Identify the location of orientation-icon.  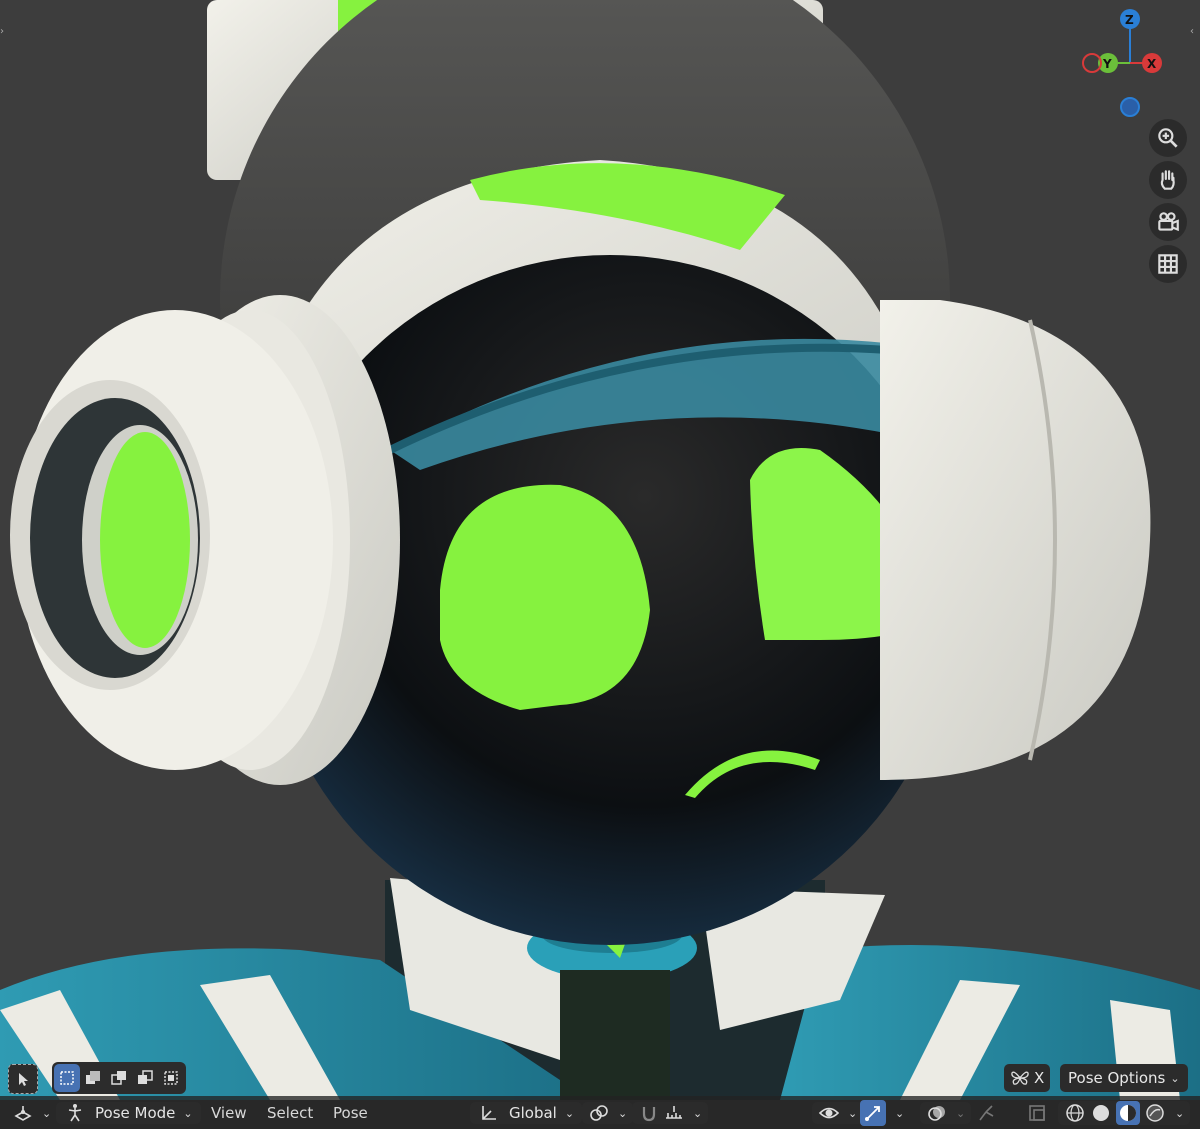
(489, 1113).